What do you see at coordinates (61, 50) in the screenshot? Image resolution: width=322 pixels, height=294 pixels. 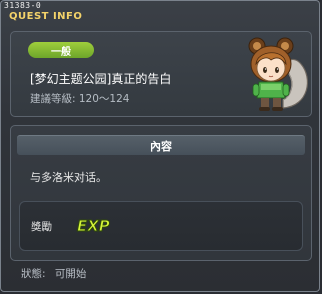 I see `difficulty-badge: 一般` at bounding box center [61, 50].